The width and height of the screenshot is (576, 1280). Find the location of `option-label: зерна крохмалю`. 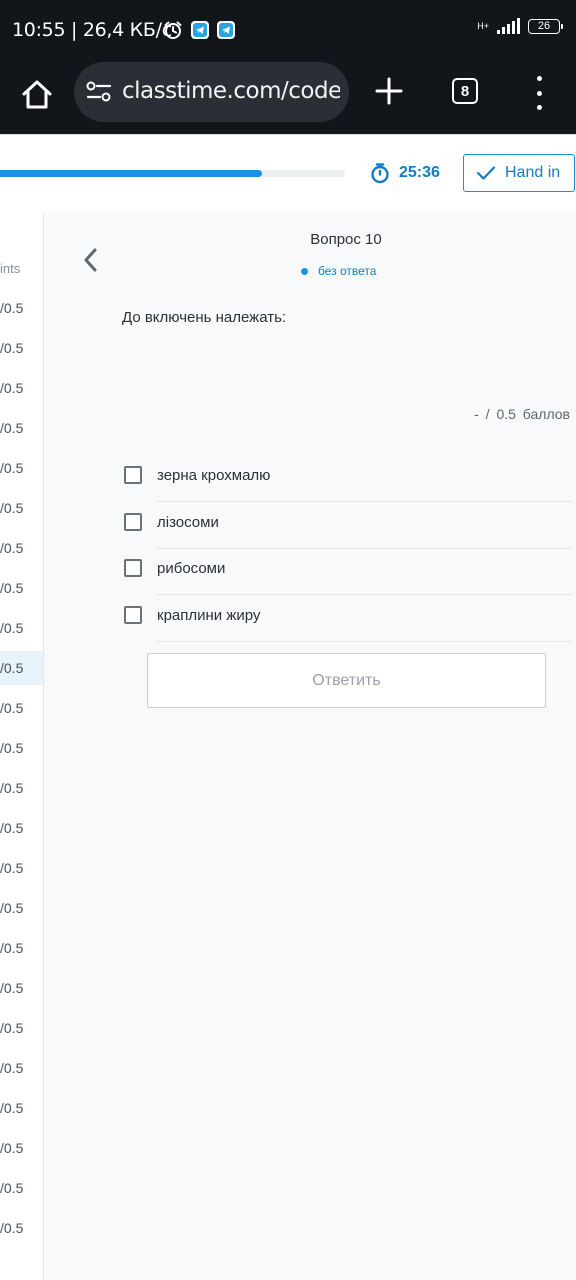

option-label: зерна крохмалю is located at coordinates (213, 475).